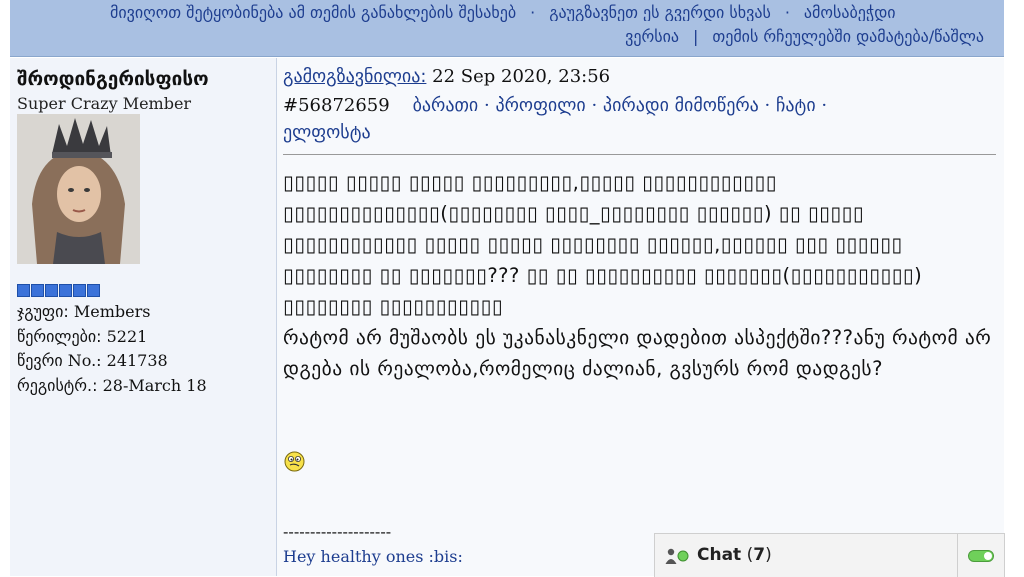 The height and width of the screenshot is (577, 1024). Describe the element at coordinates (660, 12) in the screenshot. I see `send-page-link: გაუგზავნეთ ეს გვერდი სხვას` at that location.